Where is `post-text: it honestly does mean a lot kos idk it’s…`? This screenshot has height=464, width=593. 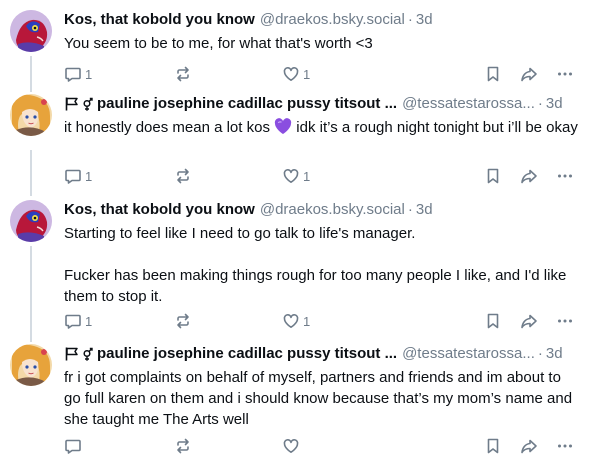
post-text: it honestly does mean a lot kos idk it’s… is located at coordinates (322, 127).